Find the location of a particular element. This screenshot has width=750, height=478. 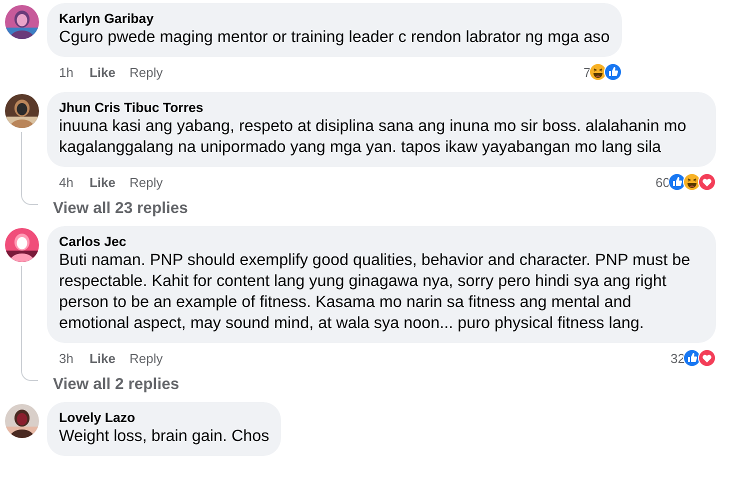

author-name: Carlos Jec is located at coordinates (381, 241).